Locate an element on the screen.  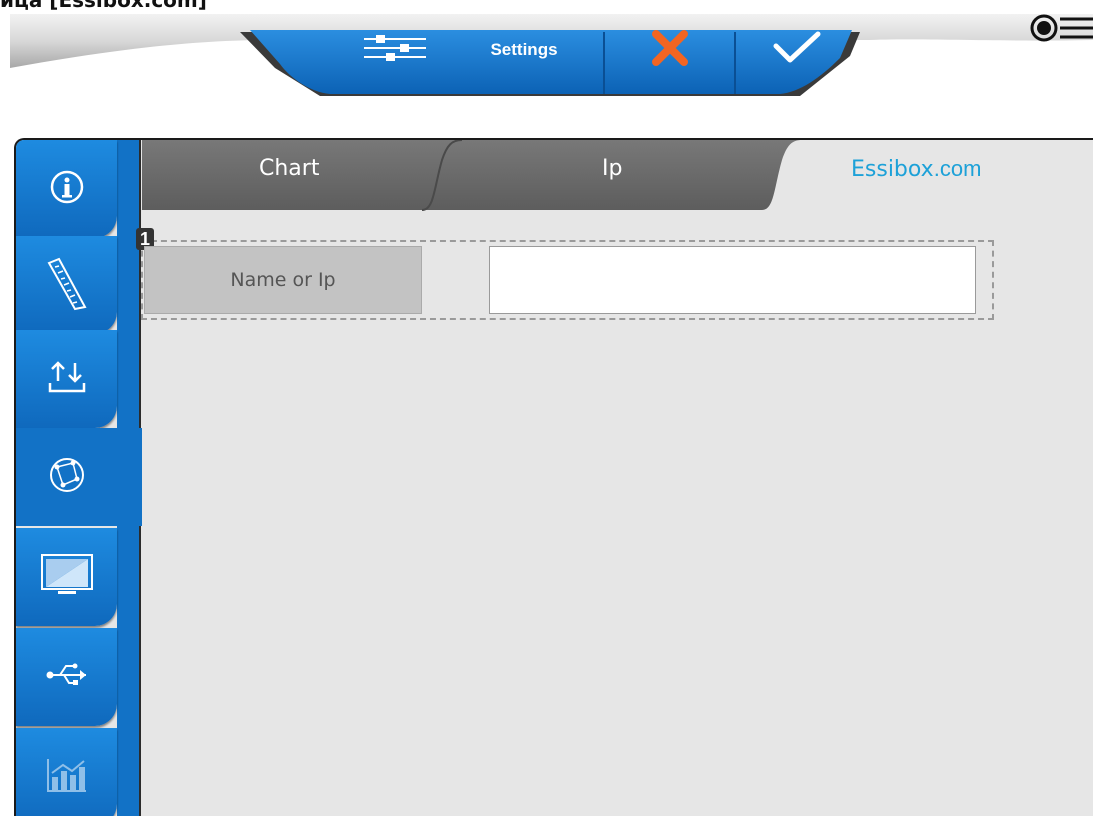
network-globe-icon is located at coordinates (67, 477).